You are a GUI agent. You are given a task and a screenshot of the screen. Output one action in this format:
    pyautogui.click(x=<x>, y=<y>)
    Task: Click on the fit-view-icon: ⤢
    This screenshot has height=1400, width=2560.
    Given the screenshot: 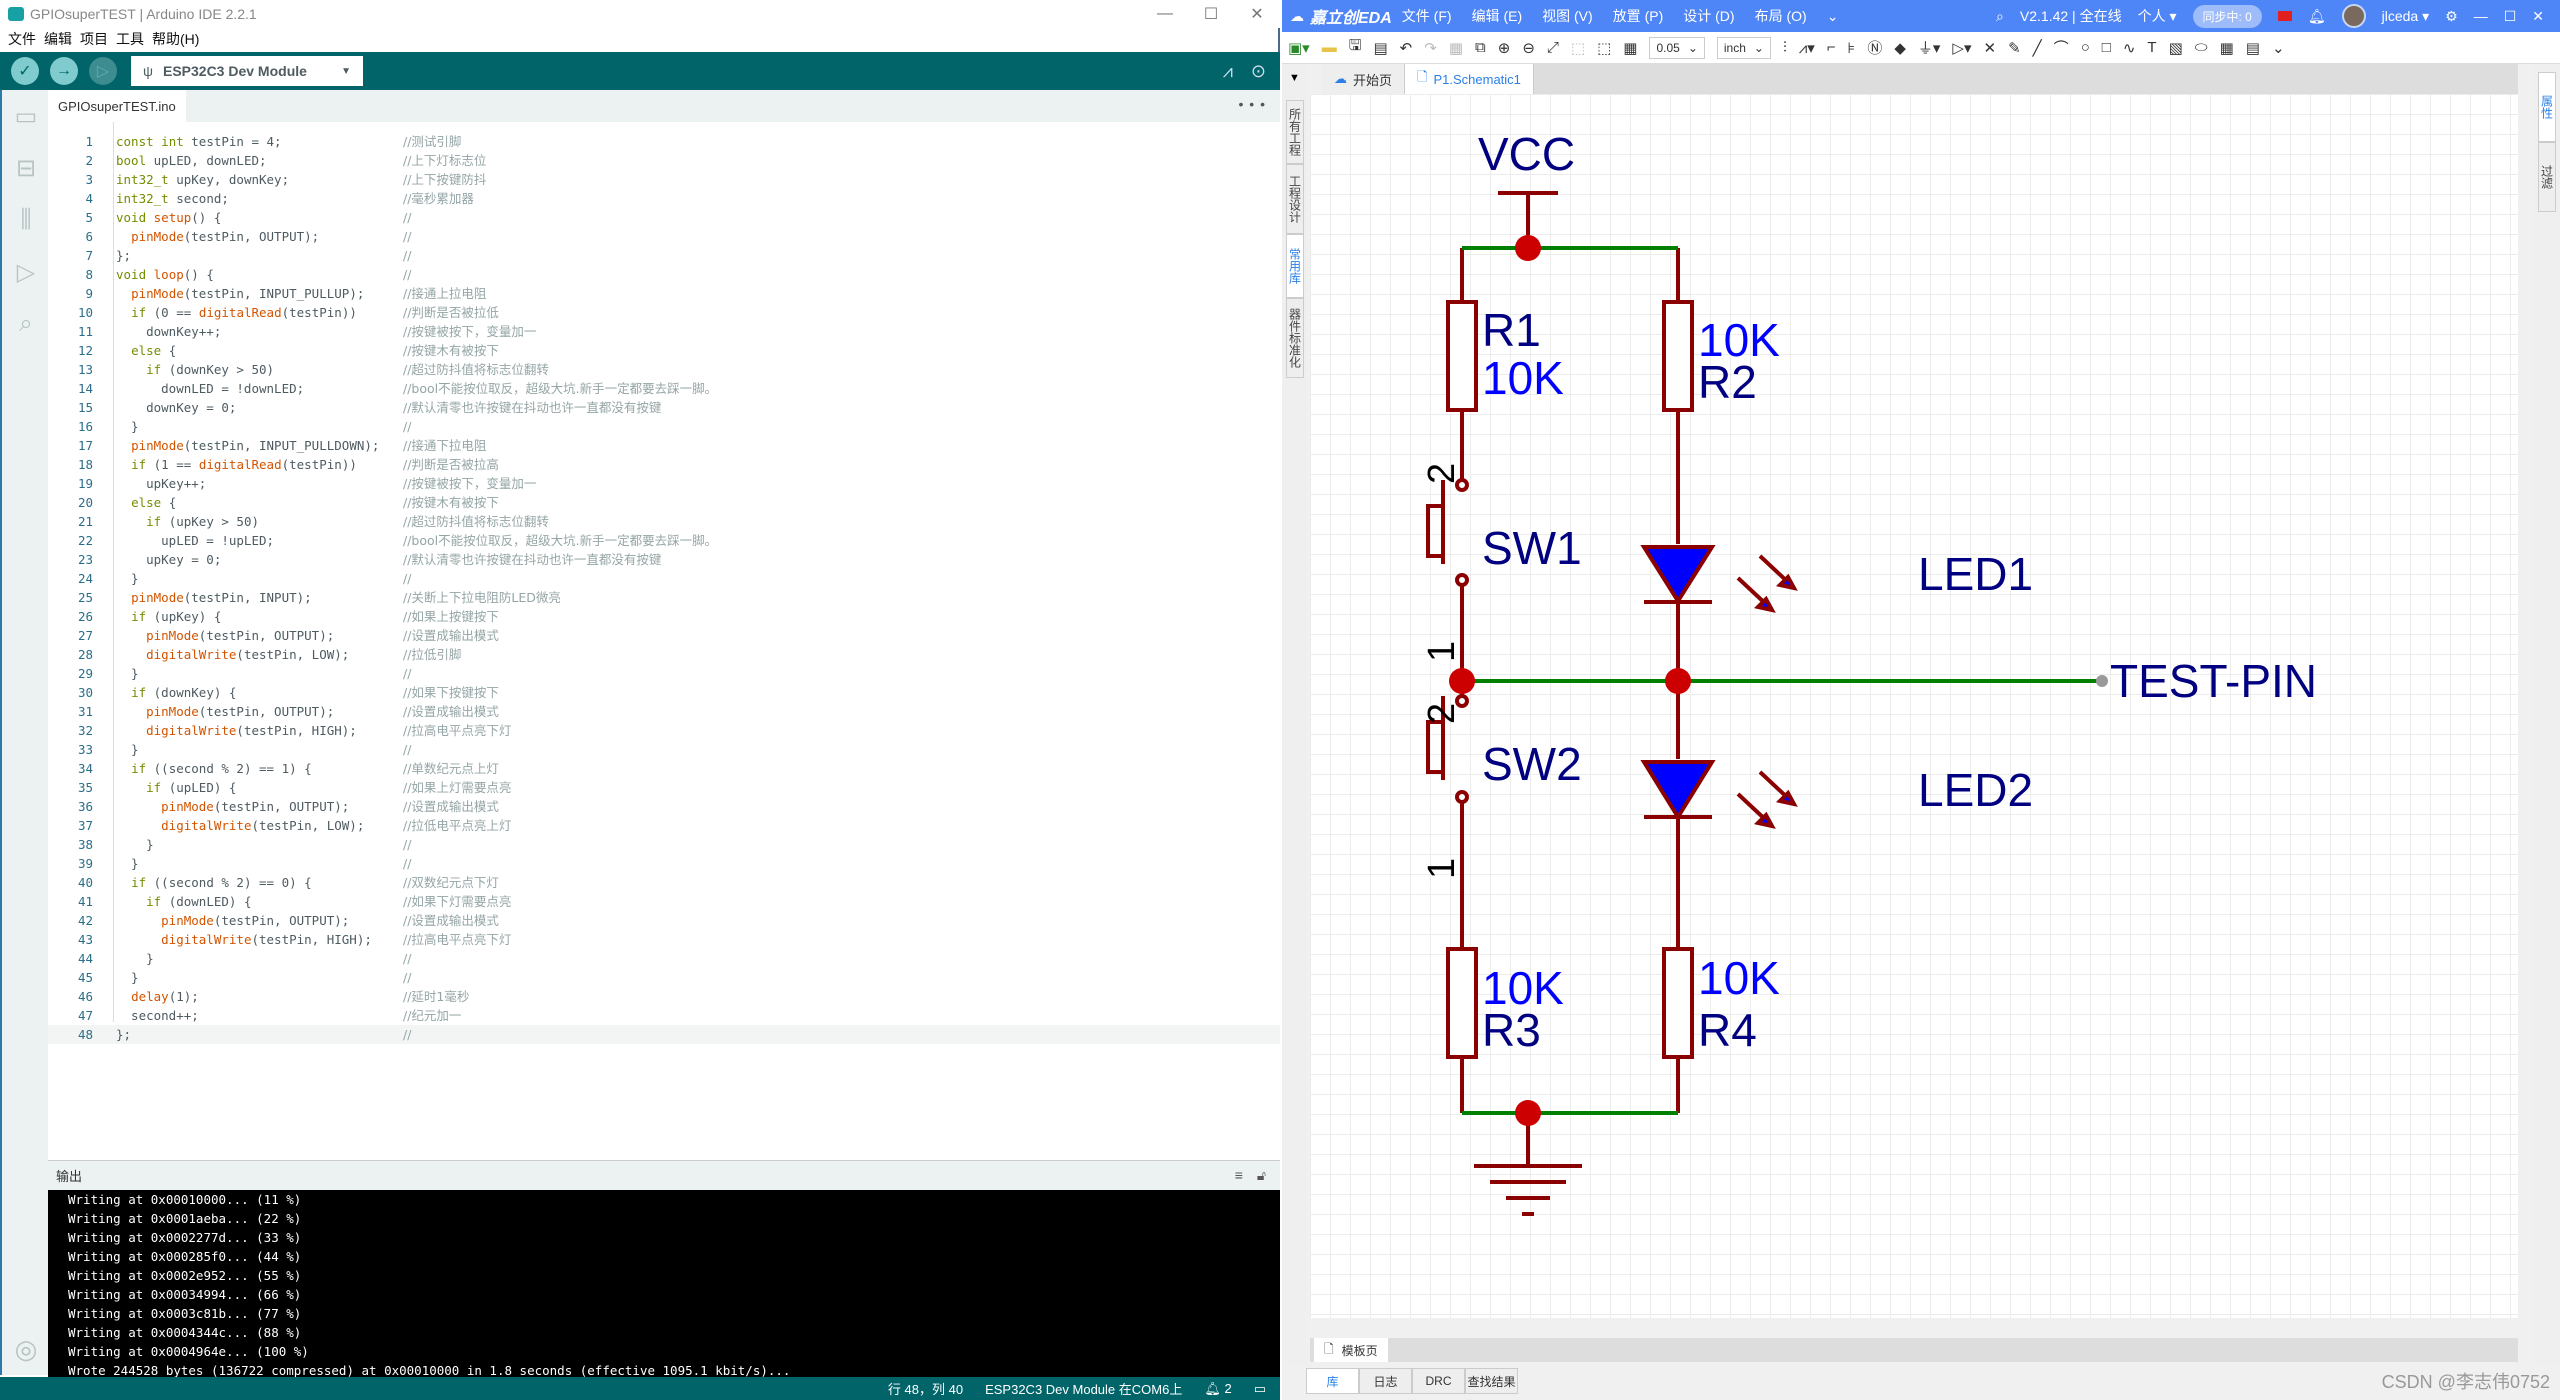 What is the action you would take?
    pyautogui.click(x=1553, y=47)
    